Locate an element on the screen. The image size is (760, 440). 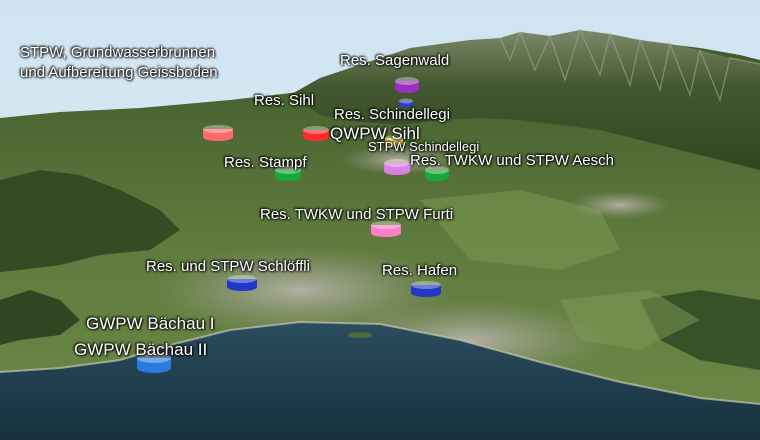
label-res-sihl: Res. Sihl is located at coordinates (284, 100).